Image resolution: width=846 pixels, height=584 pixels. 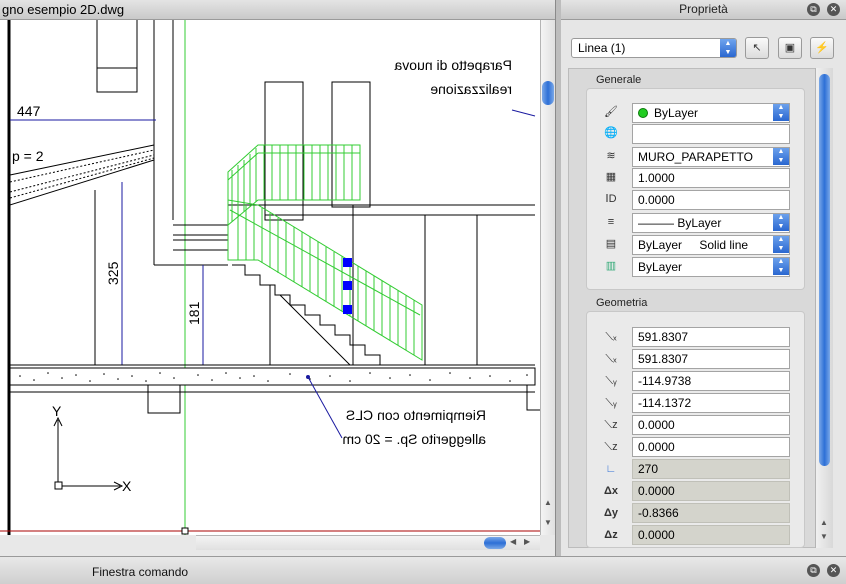 I want to click on linetype-icon: ▤, so click(x=611, y=244).